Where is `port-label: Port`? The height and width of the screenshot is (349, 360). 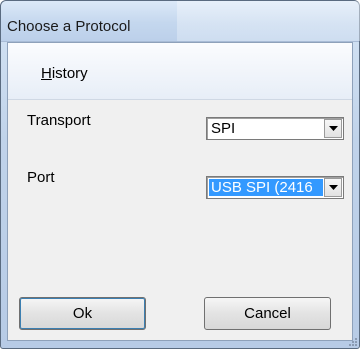 port-label: Port is located at coordinates (41, 177).